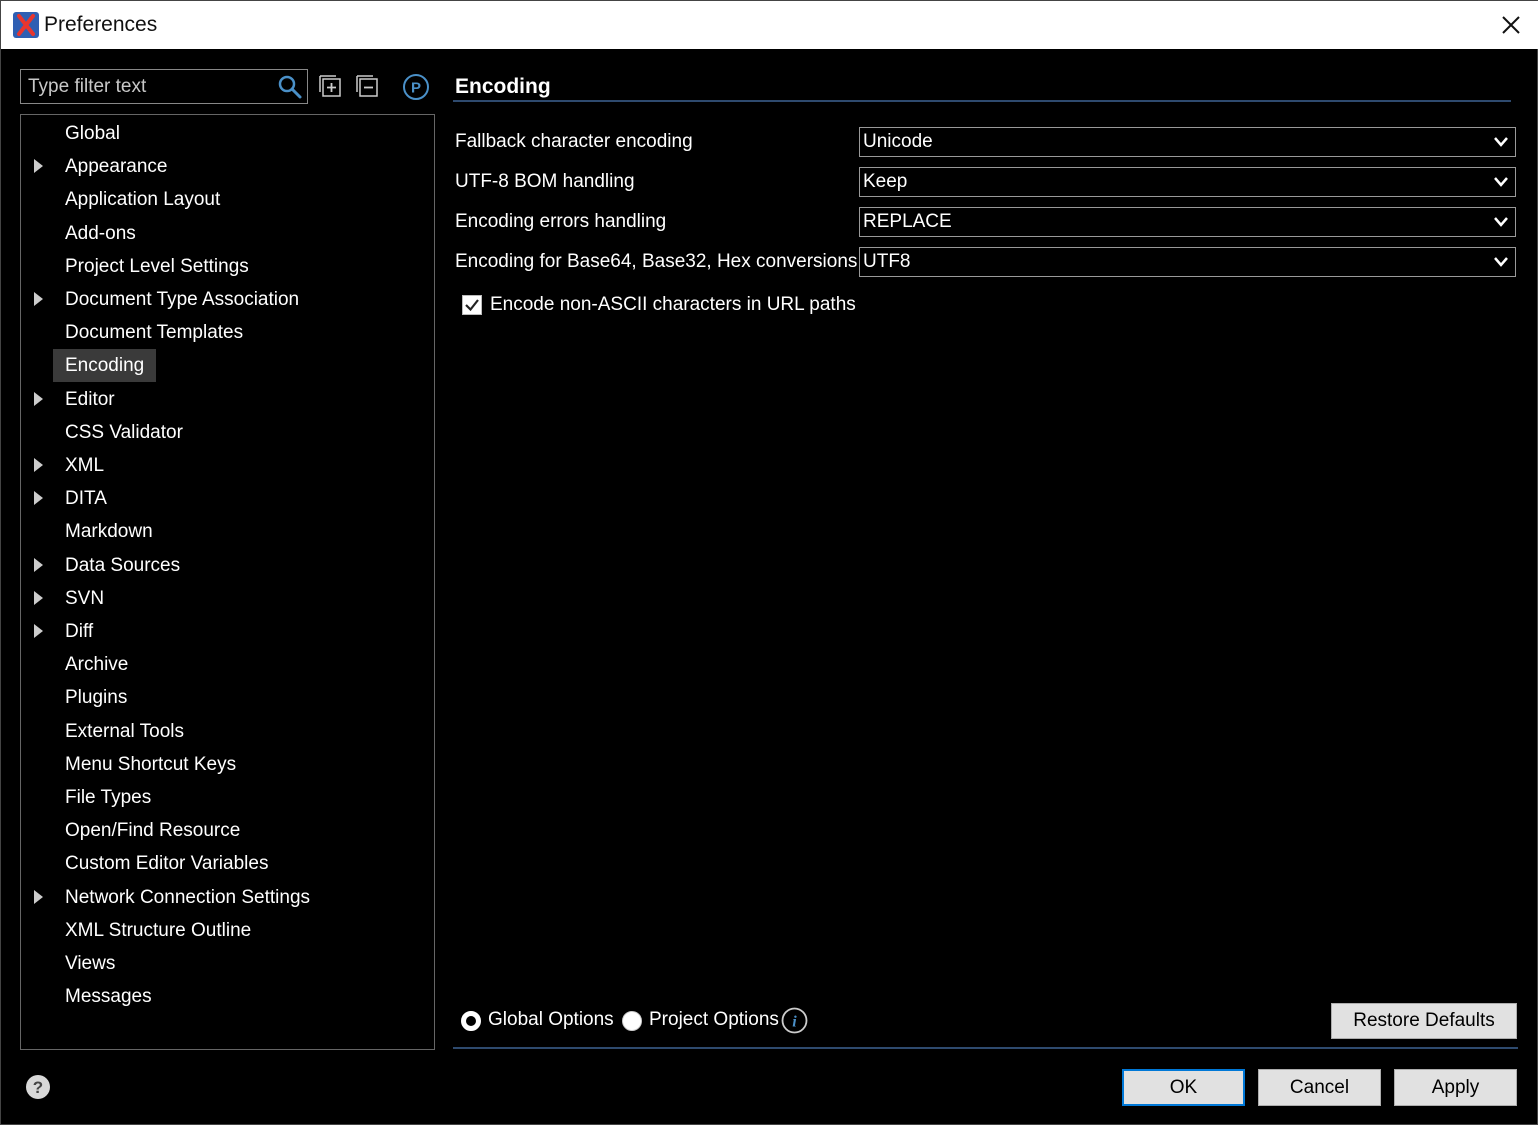  Describe the element at coordinates (561, 221) in the screenshot. I see `encoding-errors-label: Encoding errors handling` at that location.